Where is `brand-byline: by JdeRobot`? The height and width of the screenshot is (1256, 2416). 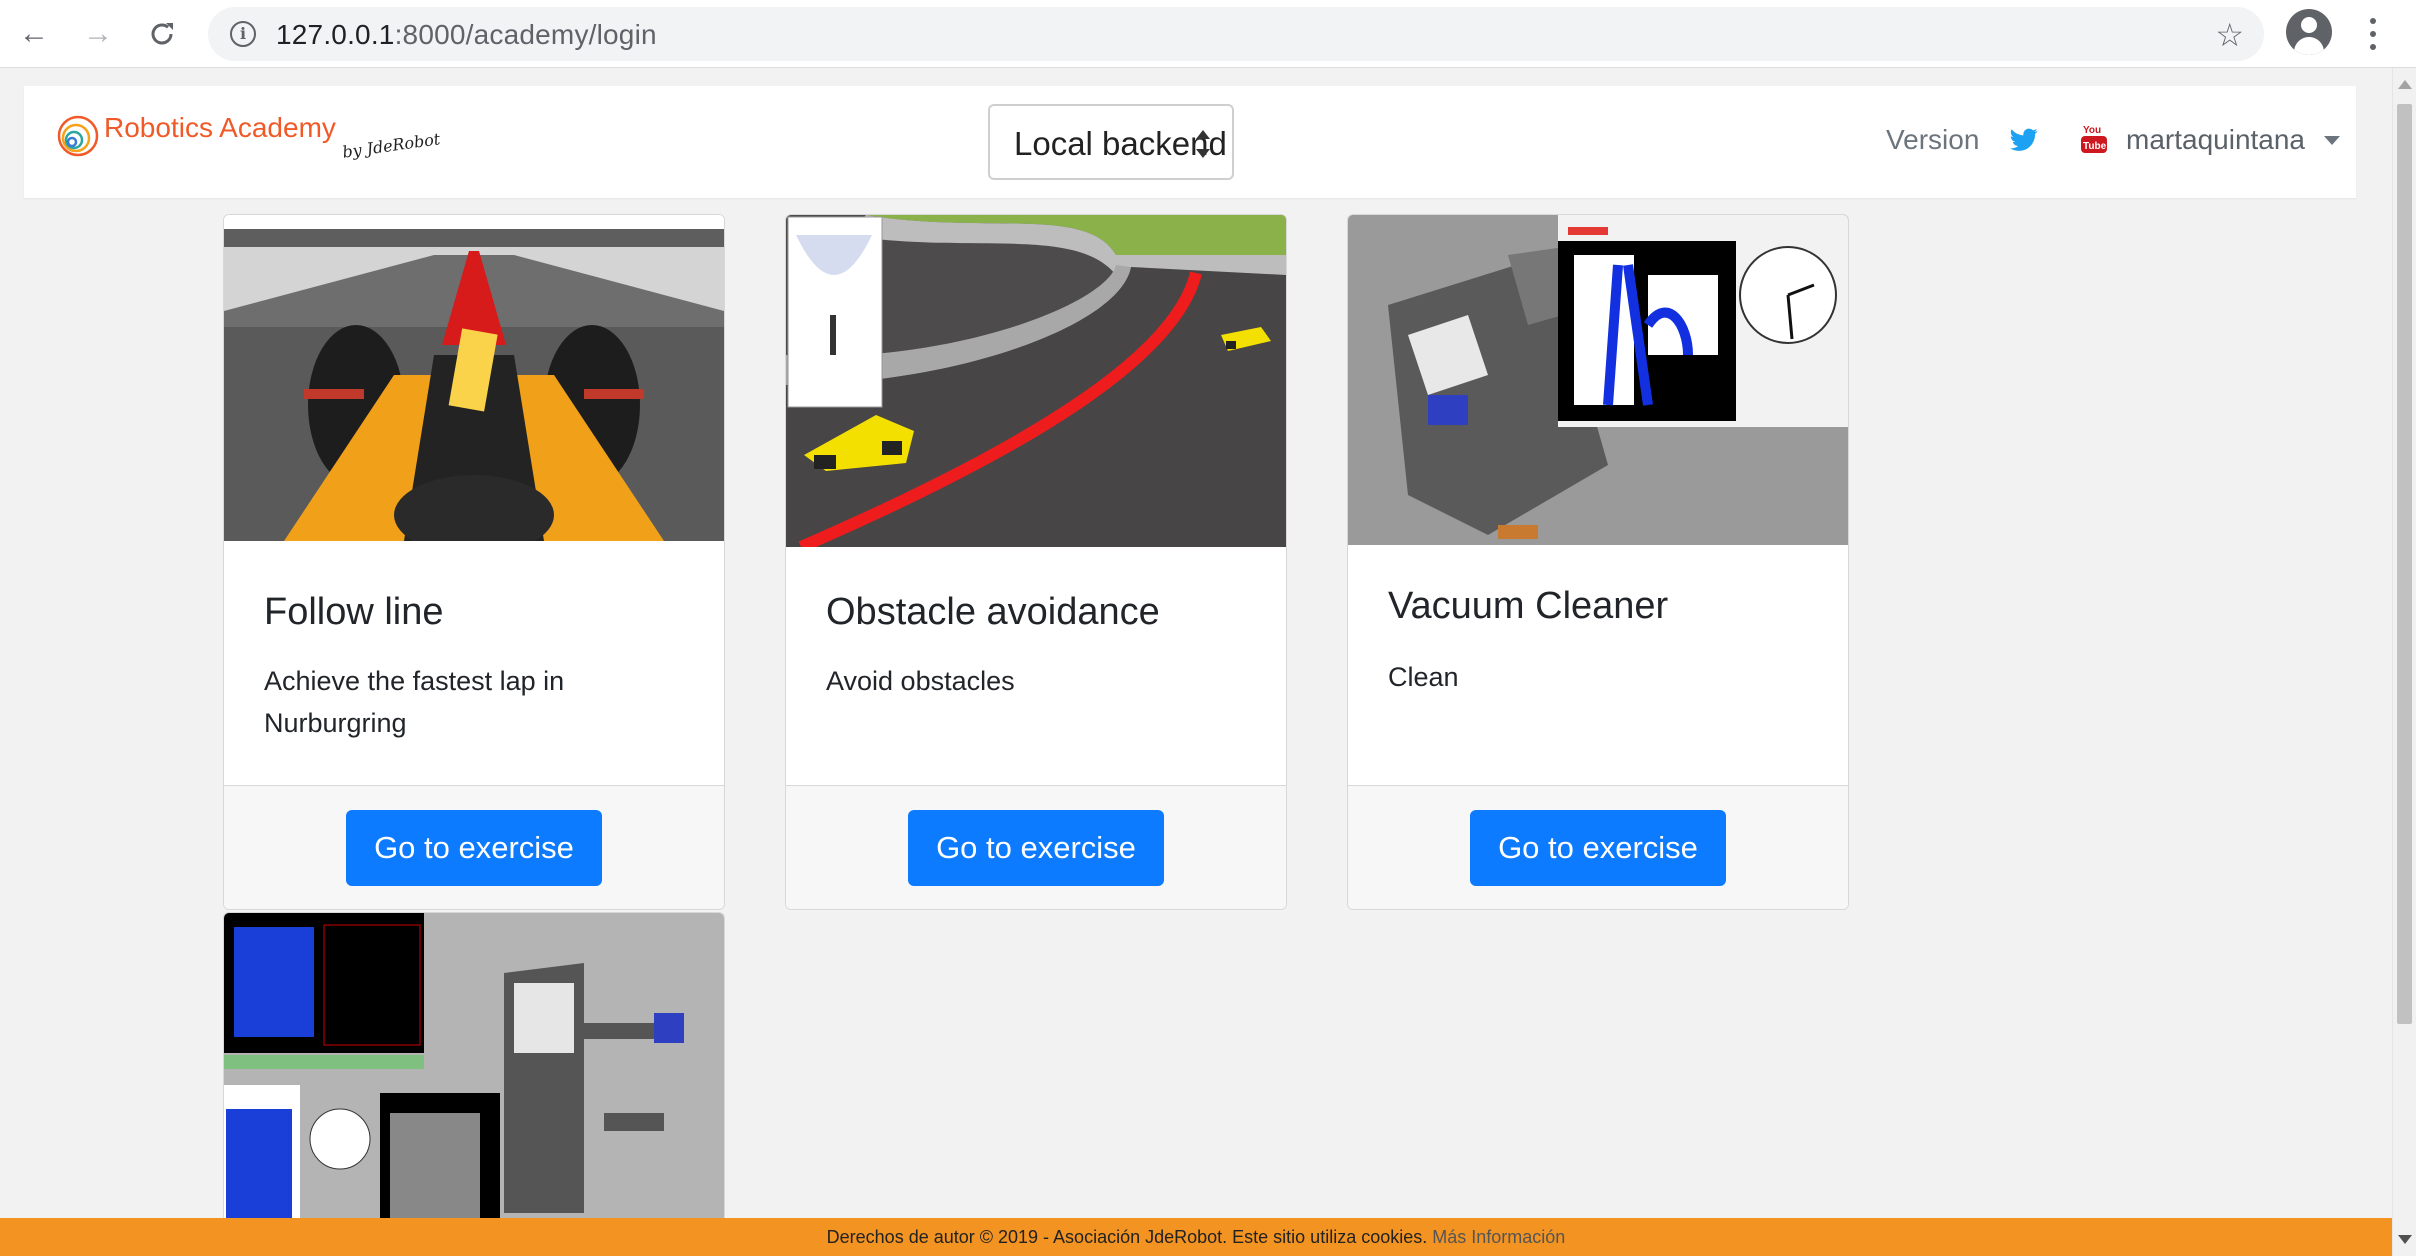
brand-byline: by JdeRobot is located at coordinates (391, 145).